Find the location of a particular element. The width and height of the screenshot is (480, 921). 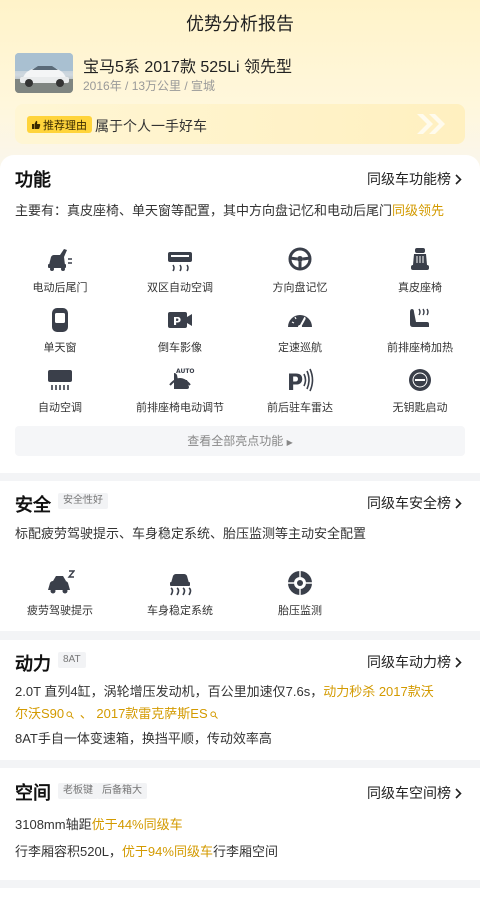

double-chevron-icon is located at coordinates (431, 124).